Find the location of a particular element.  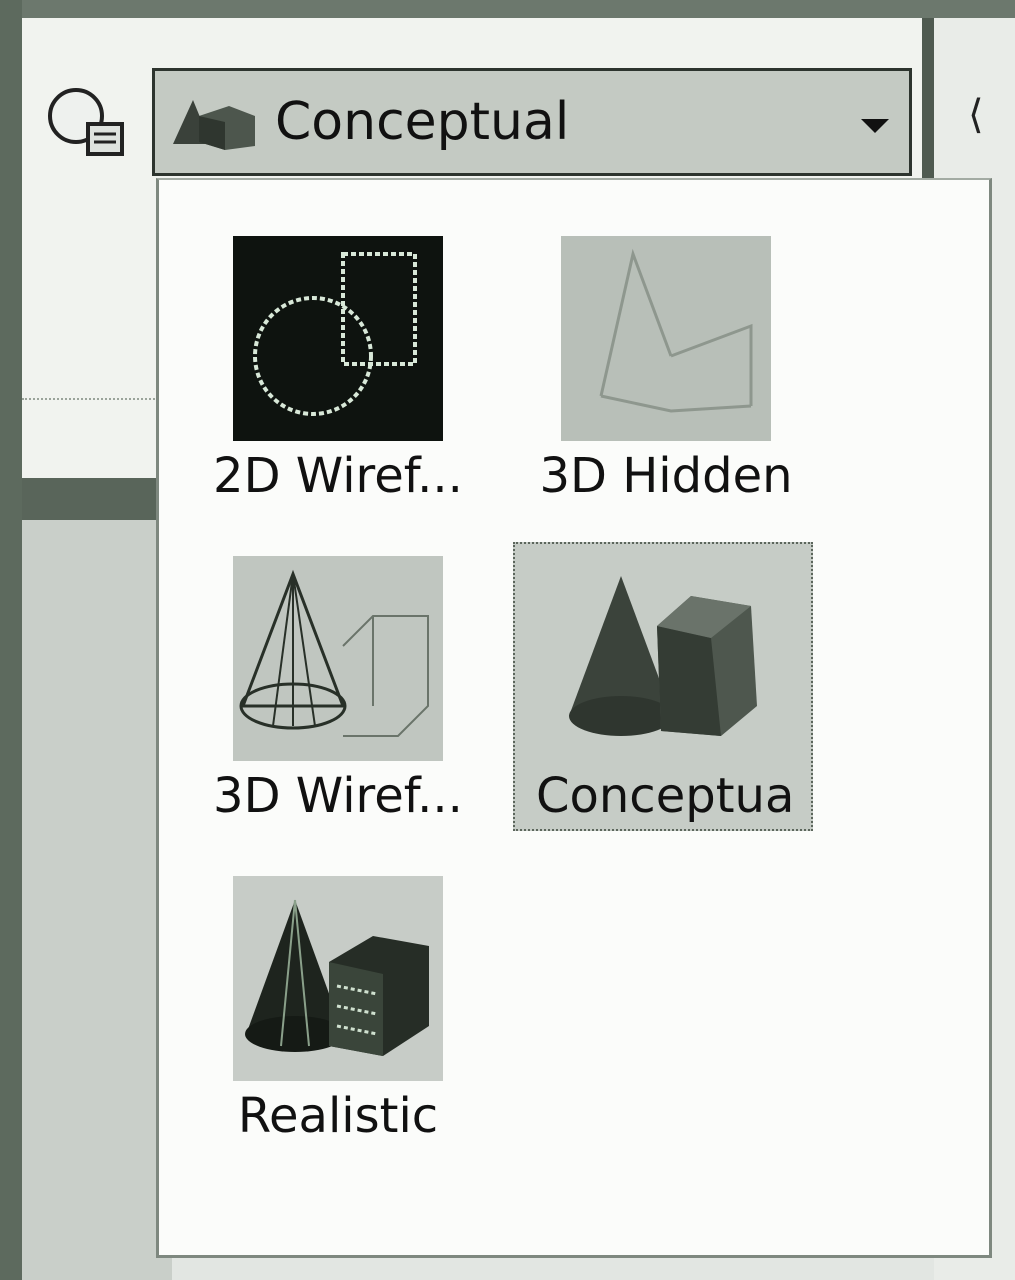

chevron-down-icon is located at coordinates (875, 126).